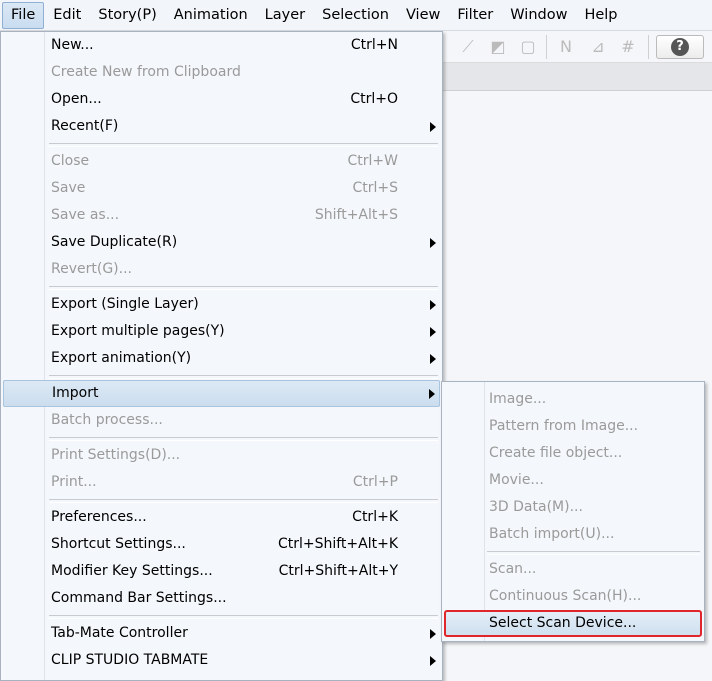 This screenshot has width=712, height=681. I want to click on menu-item-tab-mate-controller: Tab-Mate Controller, so click(221, 633).